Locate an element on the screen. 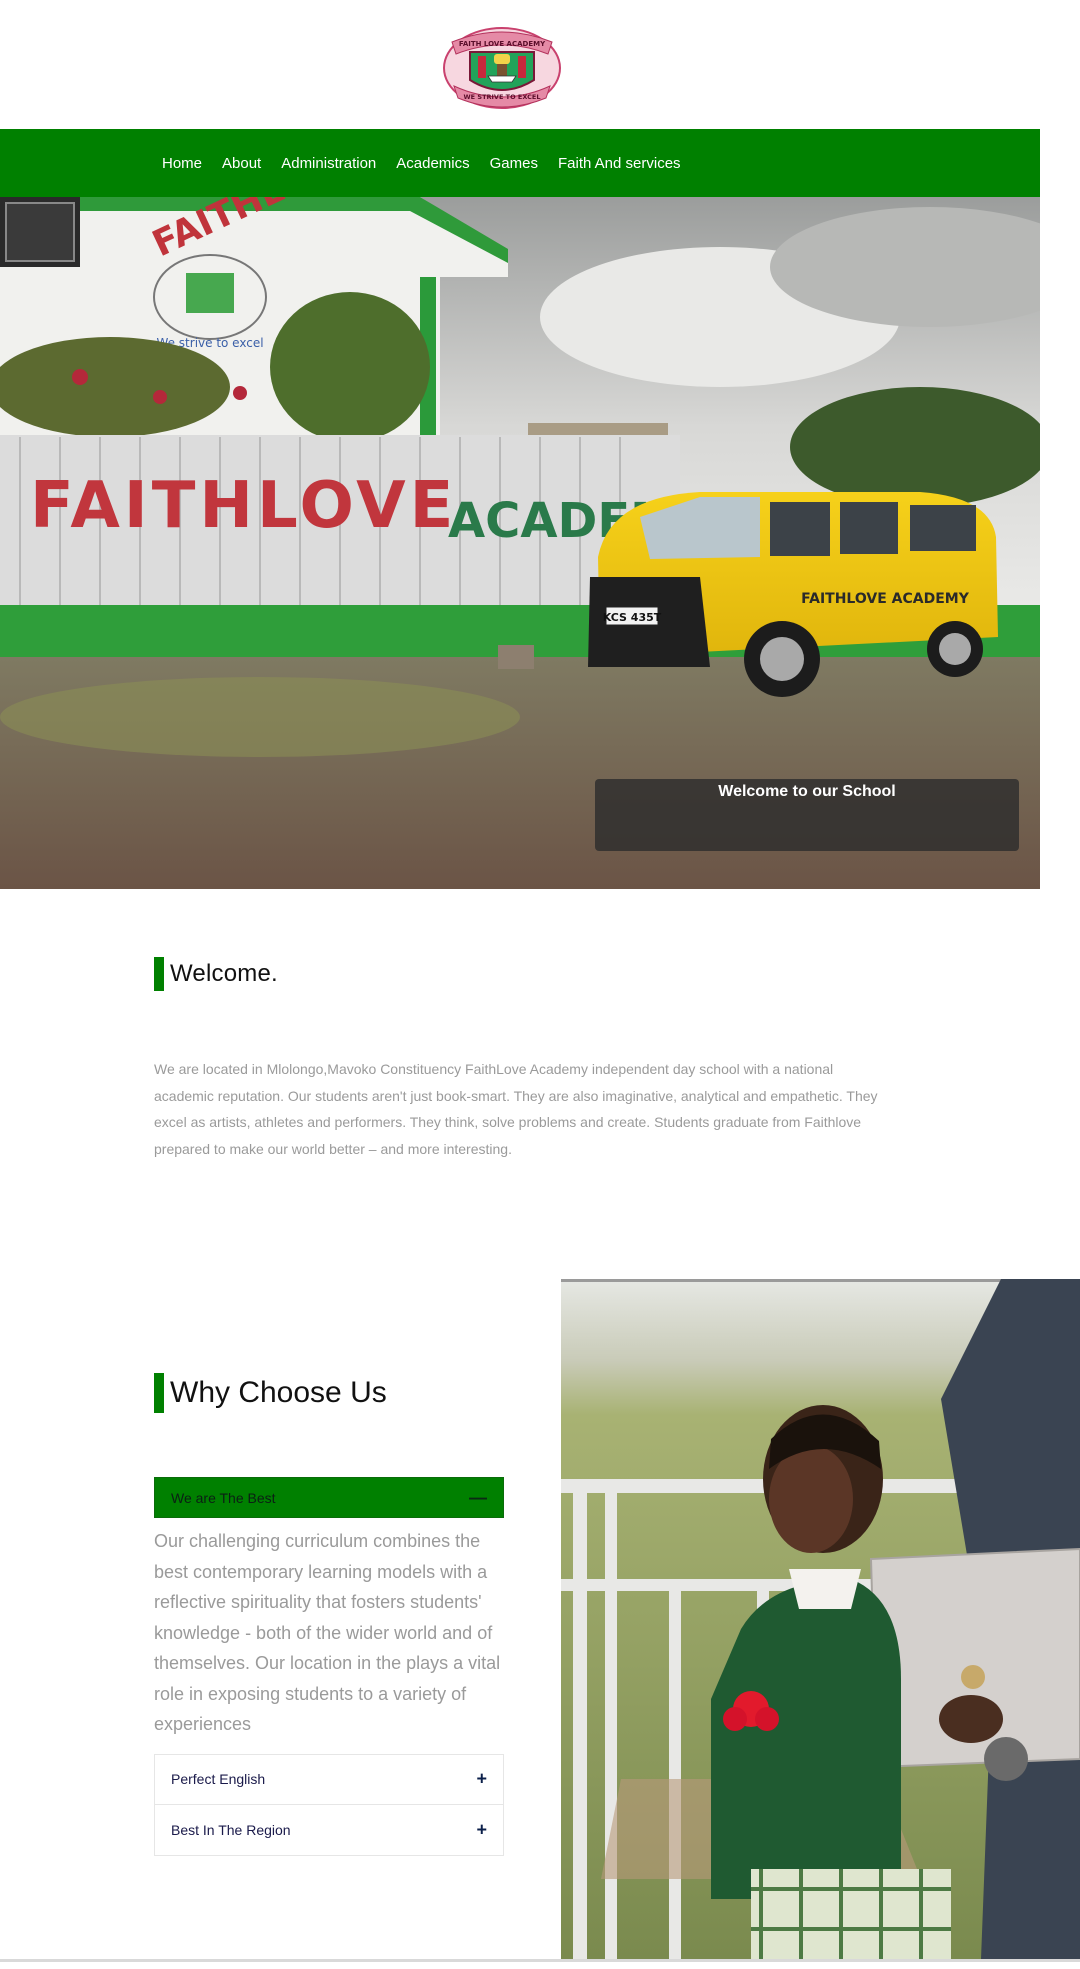 Image resolution: width=1080 pixels, height=1969 pixels. section-divider is located at coordinates (540, 1960).